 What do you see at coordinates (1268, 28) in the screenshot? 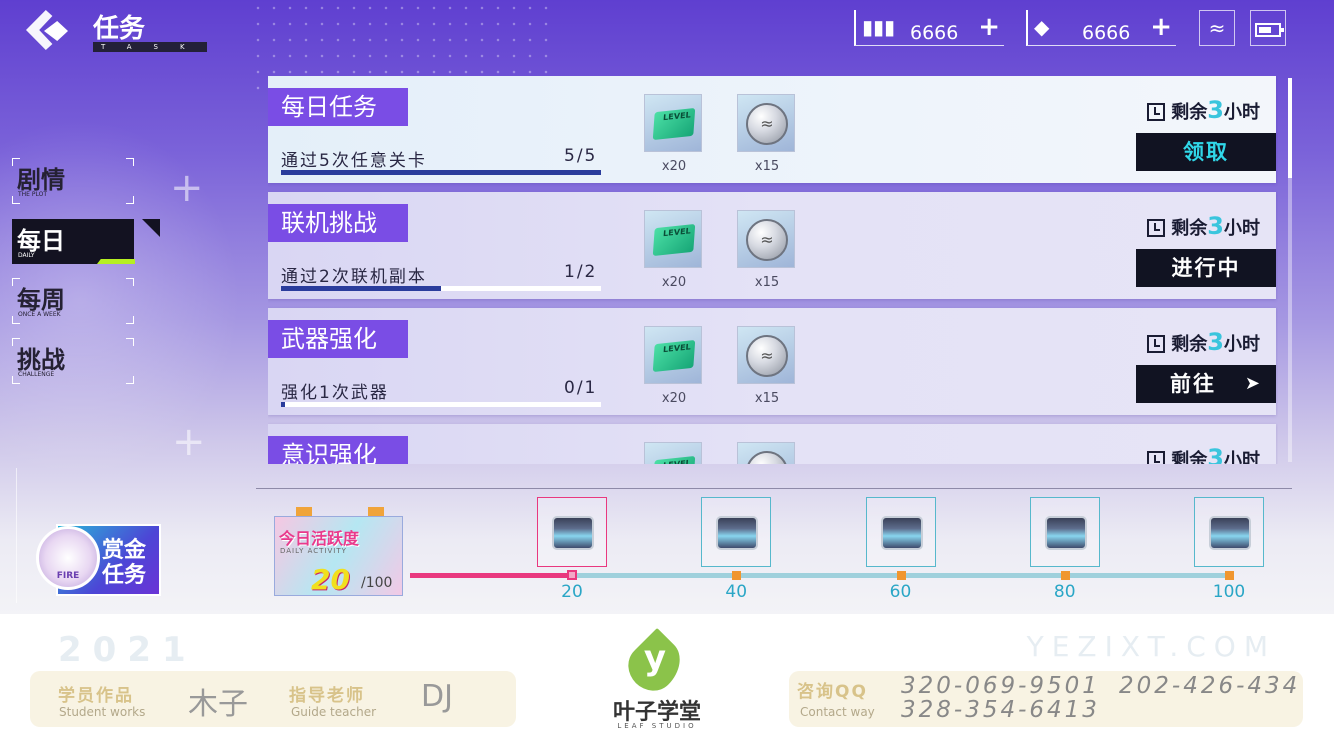
I see `battery-icon` at bounding box center [1268, 28].